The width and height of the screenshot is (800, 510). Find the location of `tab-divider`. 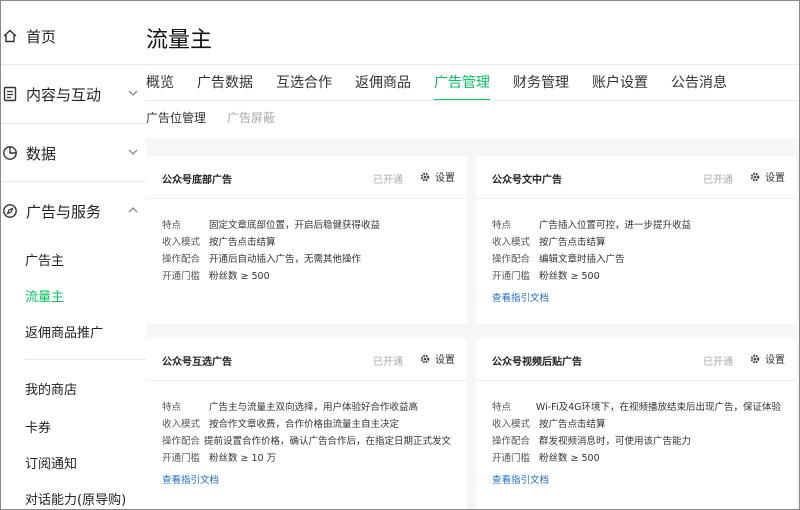

tab-divider is located at coordinates (473, 100).